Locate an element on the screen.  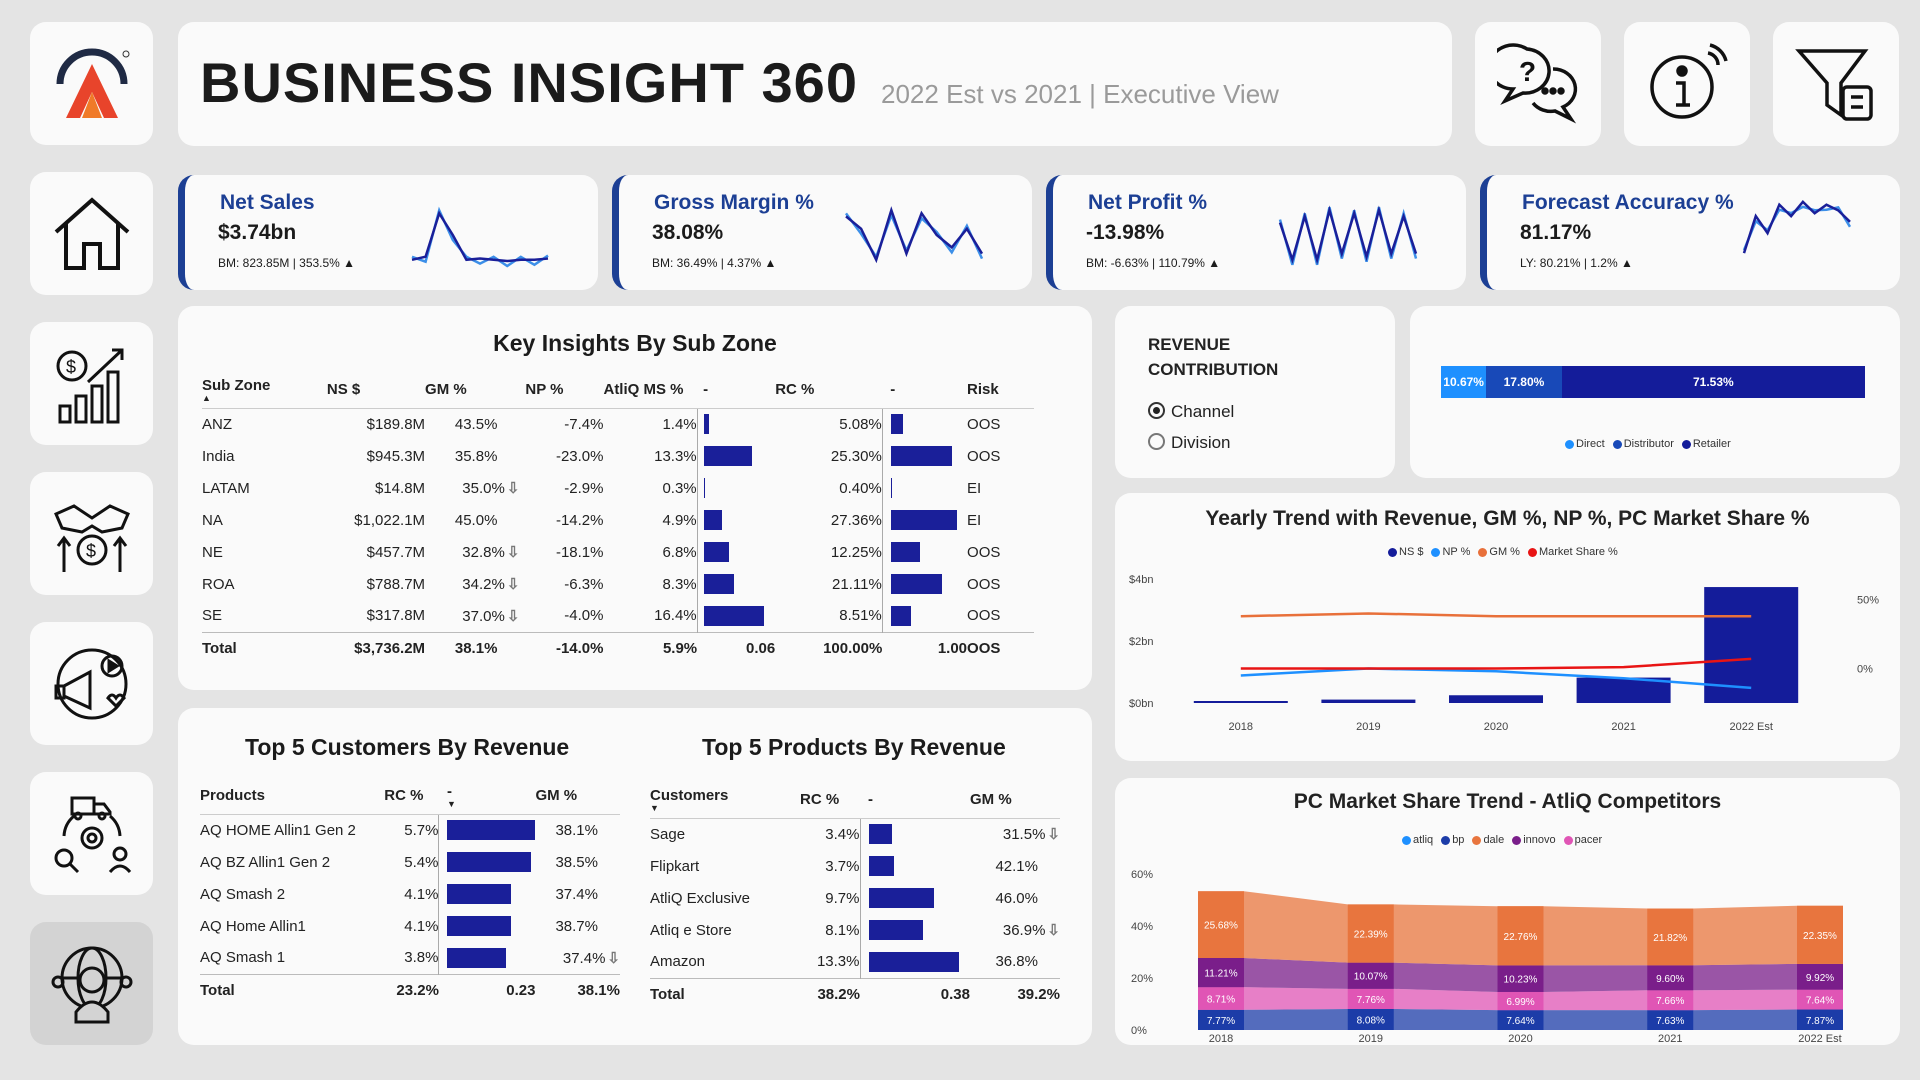
gm-value: 36.8% is located at coordinates (1016, 962).